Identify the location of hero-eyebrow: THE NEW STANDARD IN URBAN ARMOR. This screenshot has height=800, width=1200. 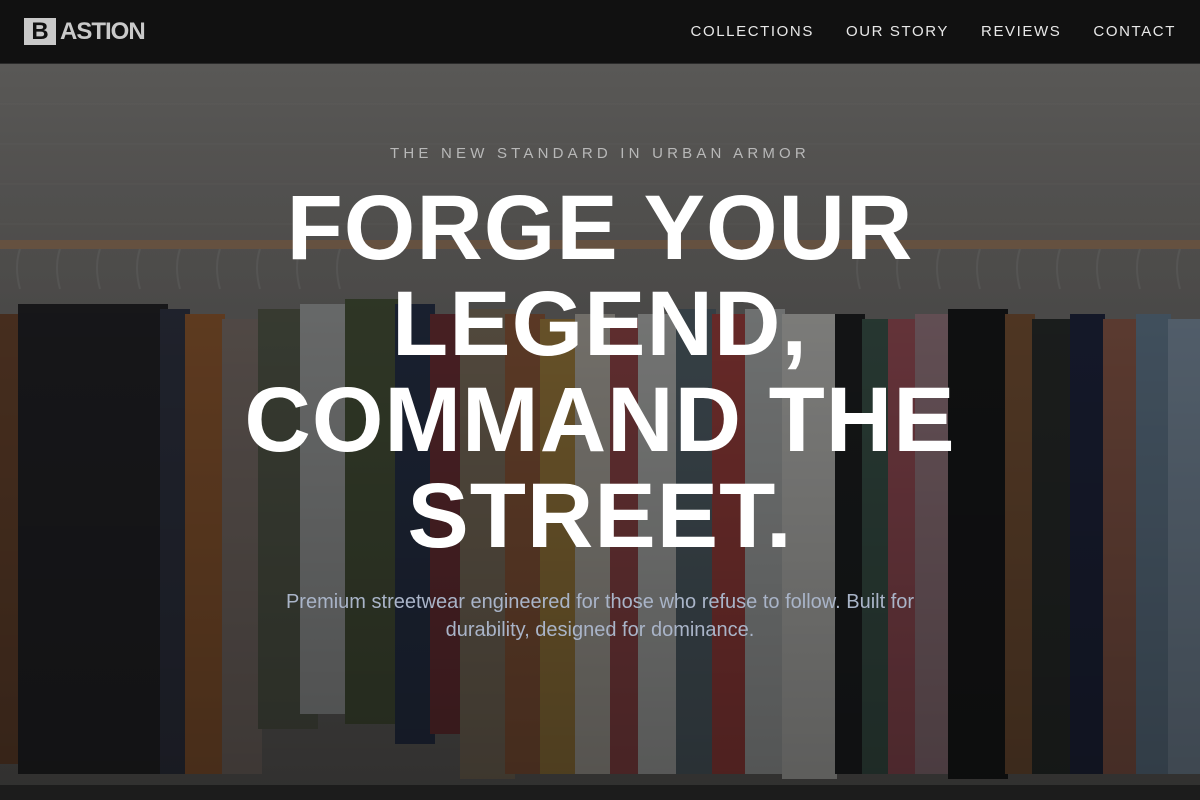
(600, 153).